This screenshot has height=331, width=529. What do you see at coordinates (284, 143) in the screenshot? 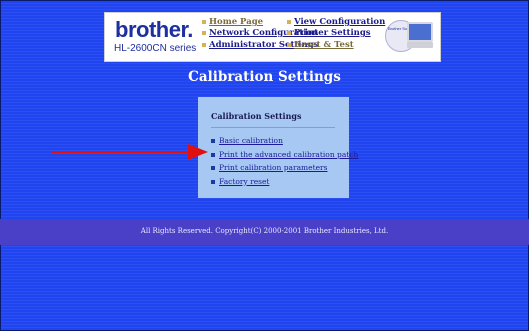
I see `menu-item-basic-calibration: Basic calibration` at bounding box center [284, 143].